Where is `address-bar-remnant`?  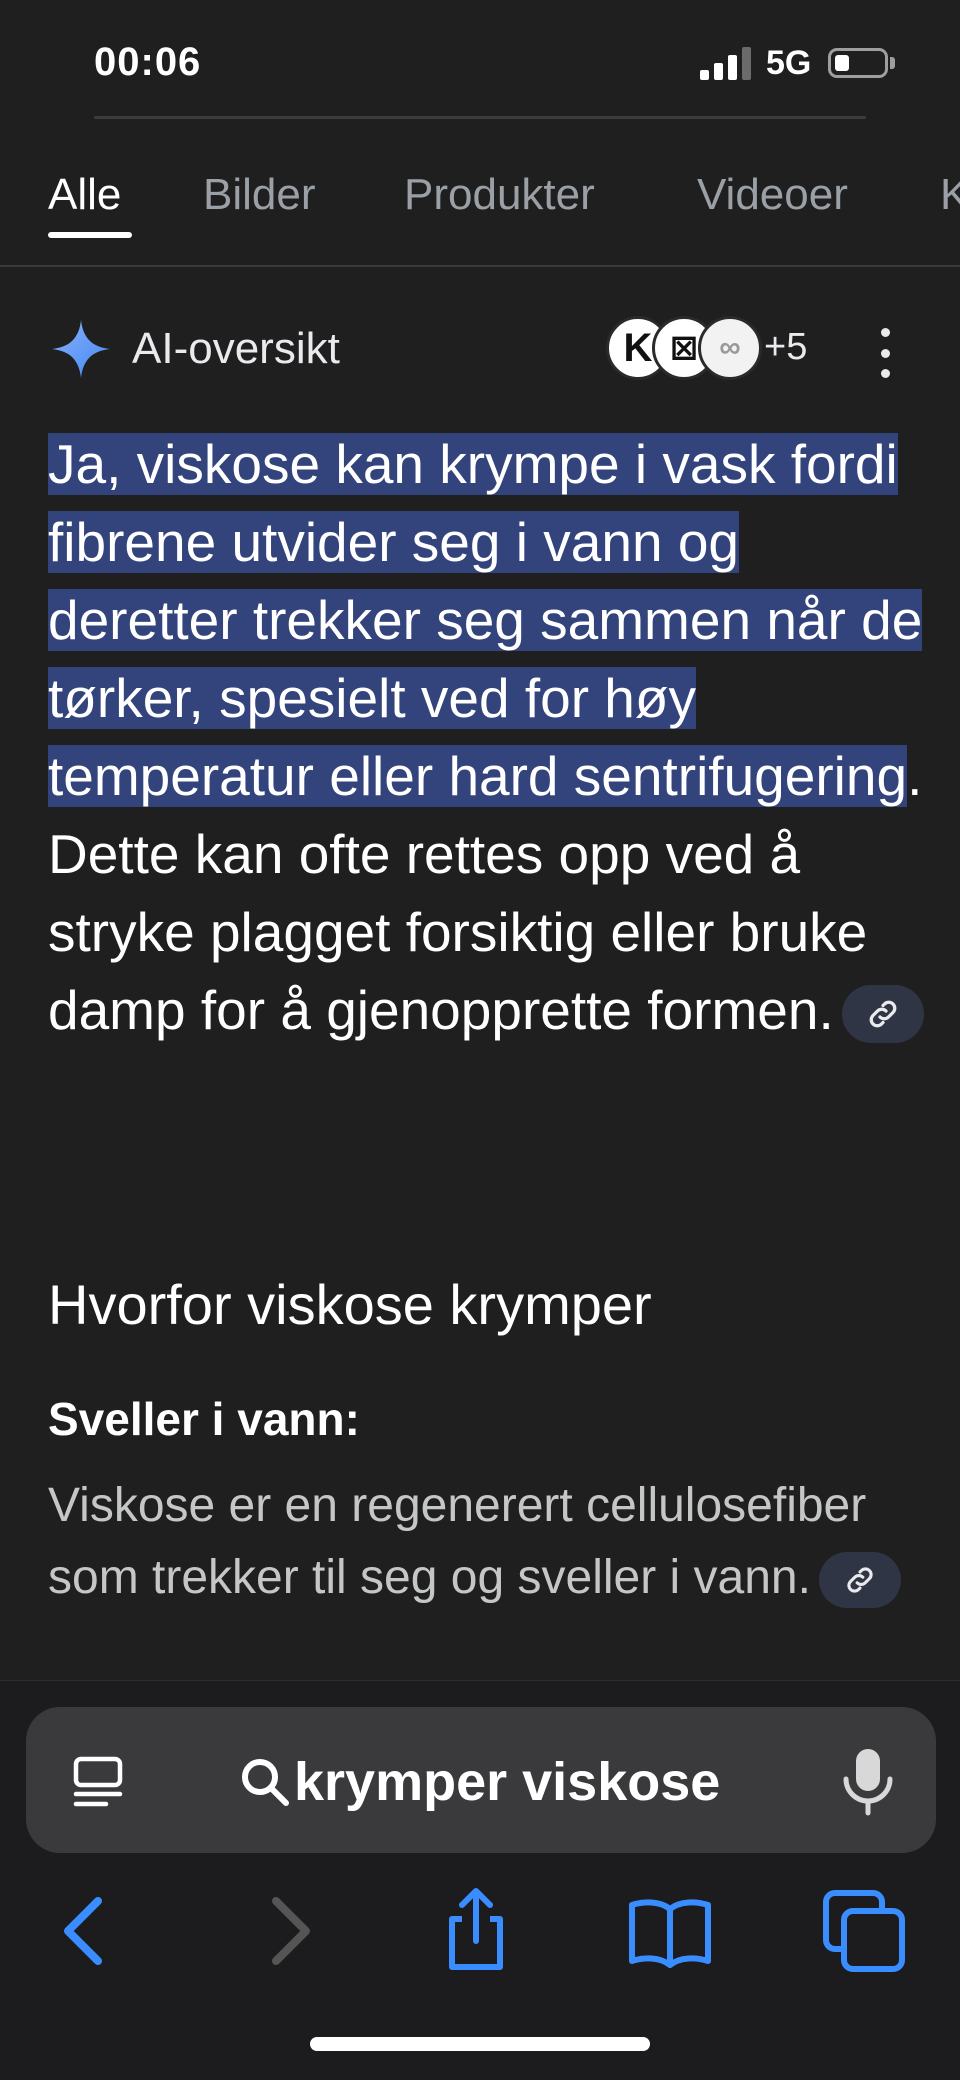 address-bar-remnant is located at coordinates (480, 117).